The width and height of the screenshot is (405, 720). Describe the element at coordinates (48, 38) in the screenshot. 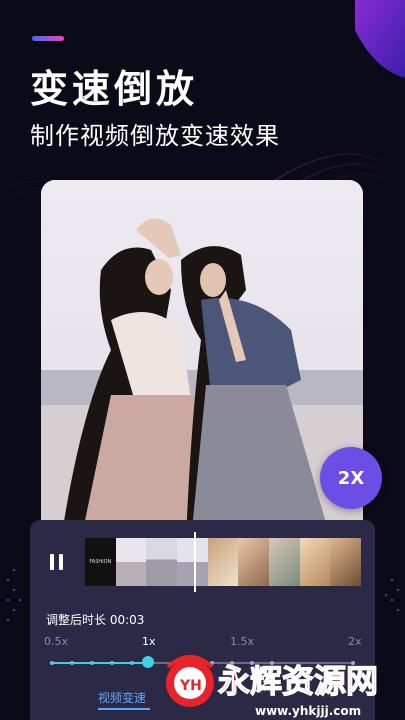

I see `accent-bar` at that location.